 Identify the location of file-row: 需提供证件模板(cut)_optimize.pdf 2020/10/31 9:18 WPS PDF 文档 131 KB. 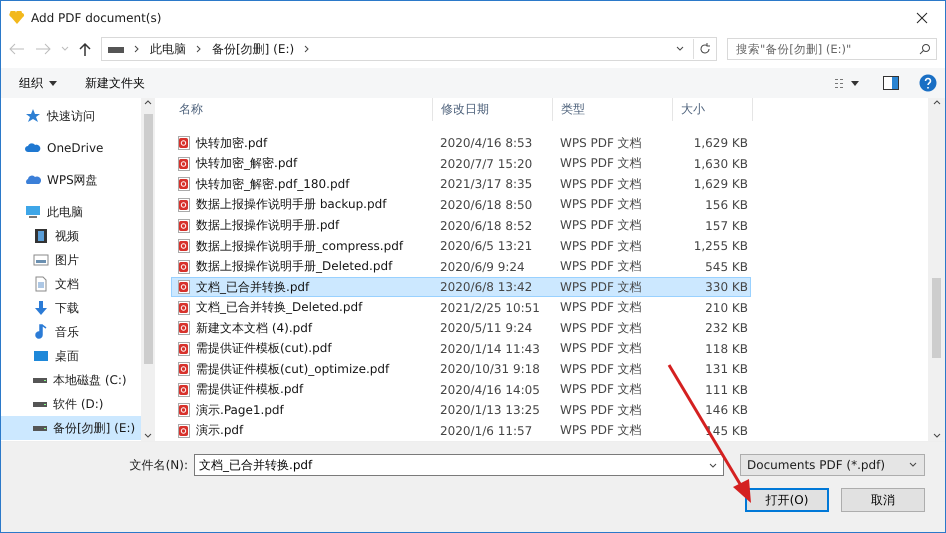
(461, 369).